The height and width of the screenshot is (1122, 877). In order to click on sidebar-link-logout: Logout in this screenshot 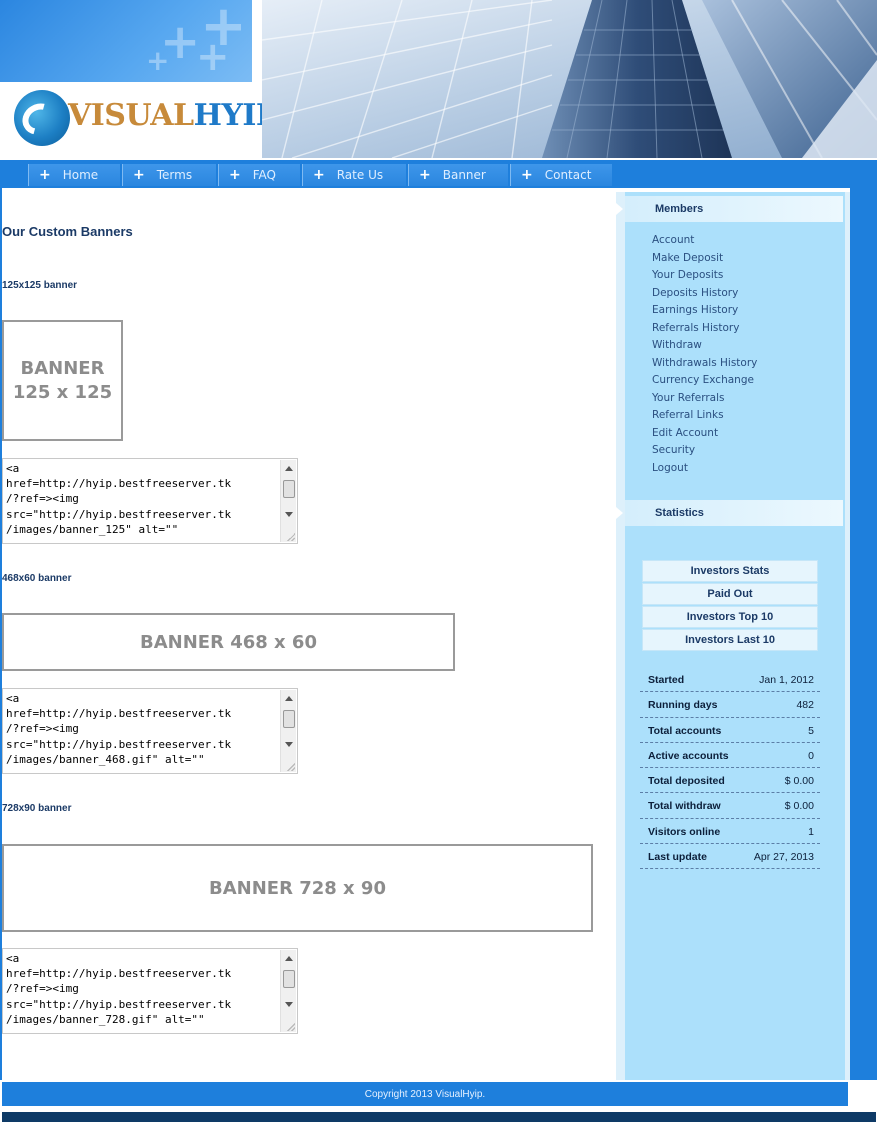, I will do `click(704, 469)`.